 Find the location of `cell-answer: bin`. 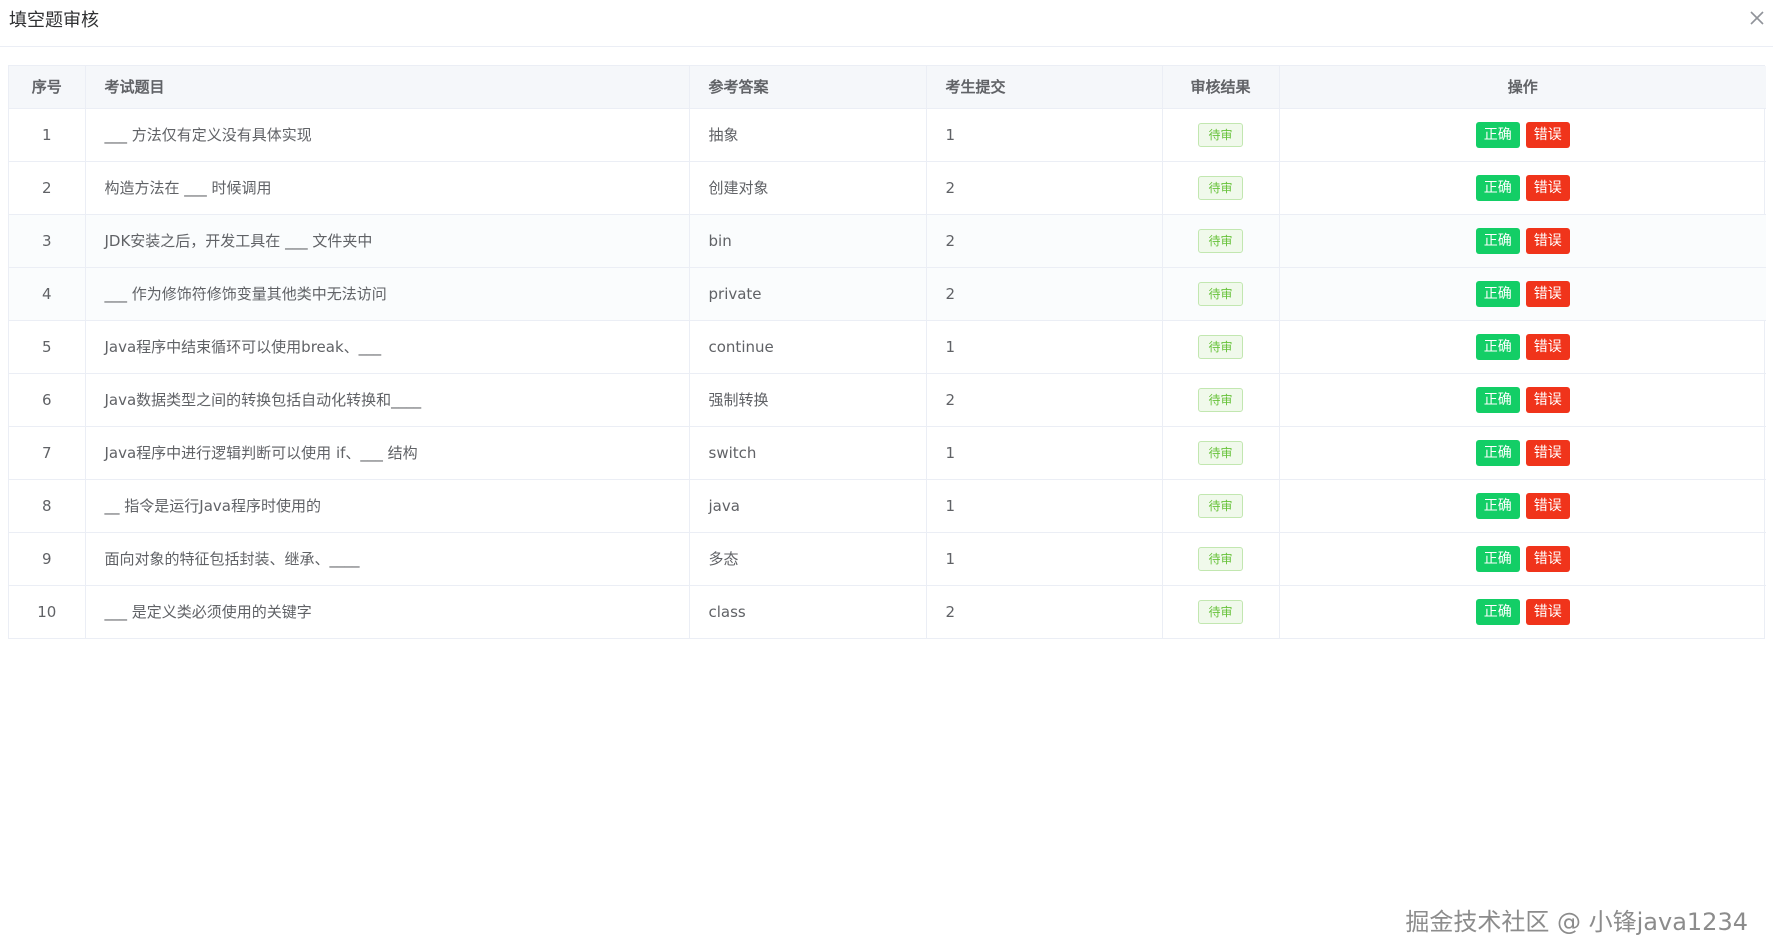

cell-answer: bin is located at coordinates (808, 241).